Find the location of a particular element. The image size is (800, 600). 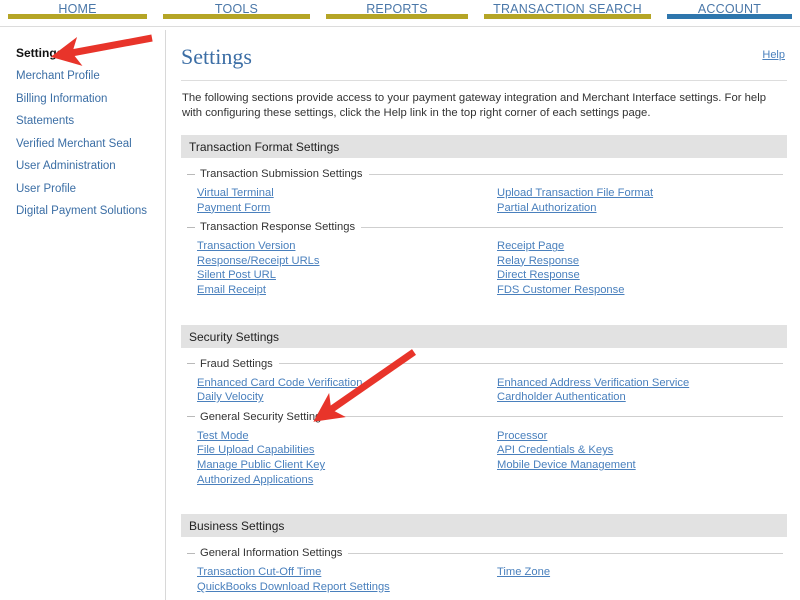

settings-link-email-receipt: Email Receipt is located at coordinates (258, 290).